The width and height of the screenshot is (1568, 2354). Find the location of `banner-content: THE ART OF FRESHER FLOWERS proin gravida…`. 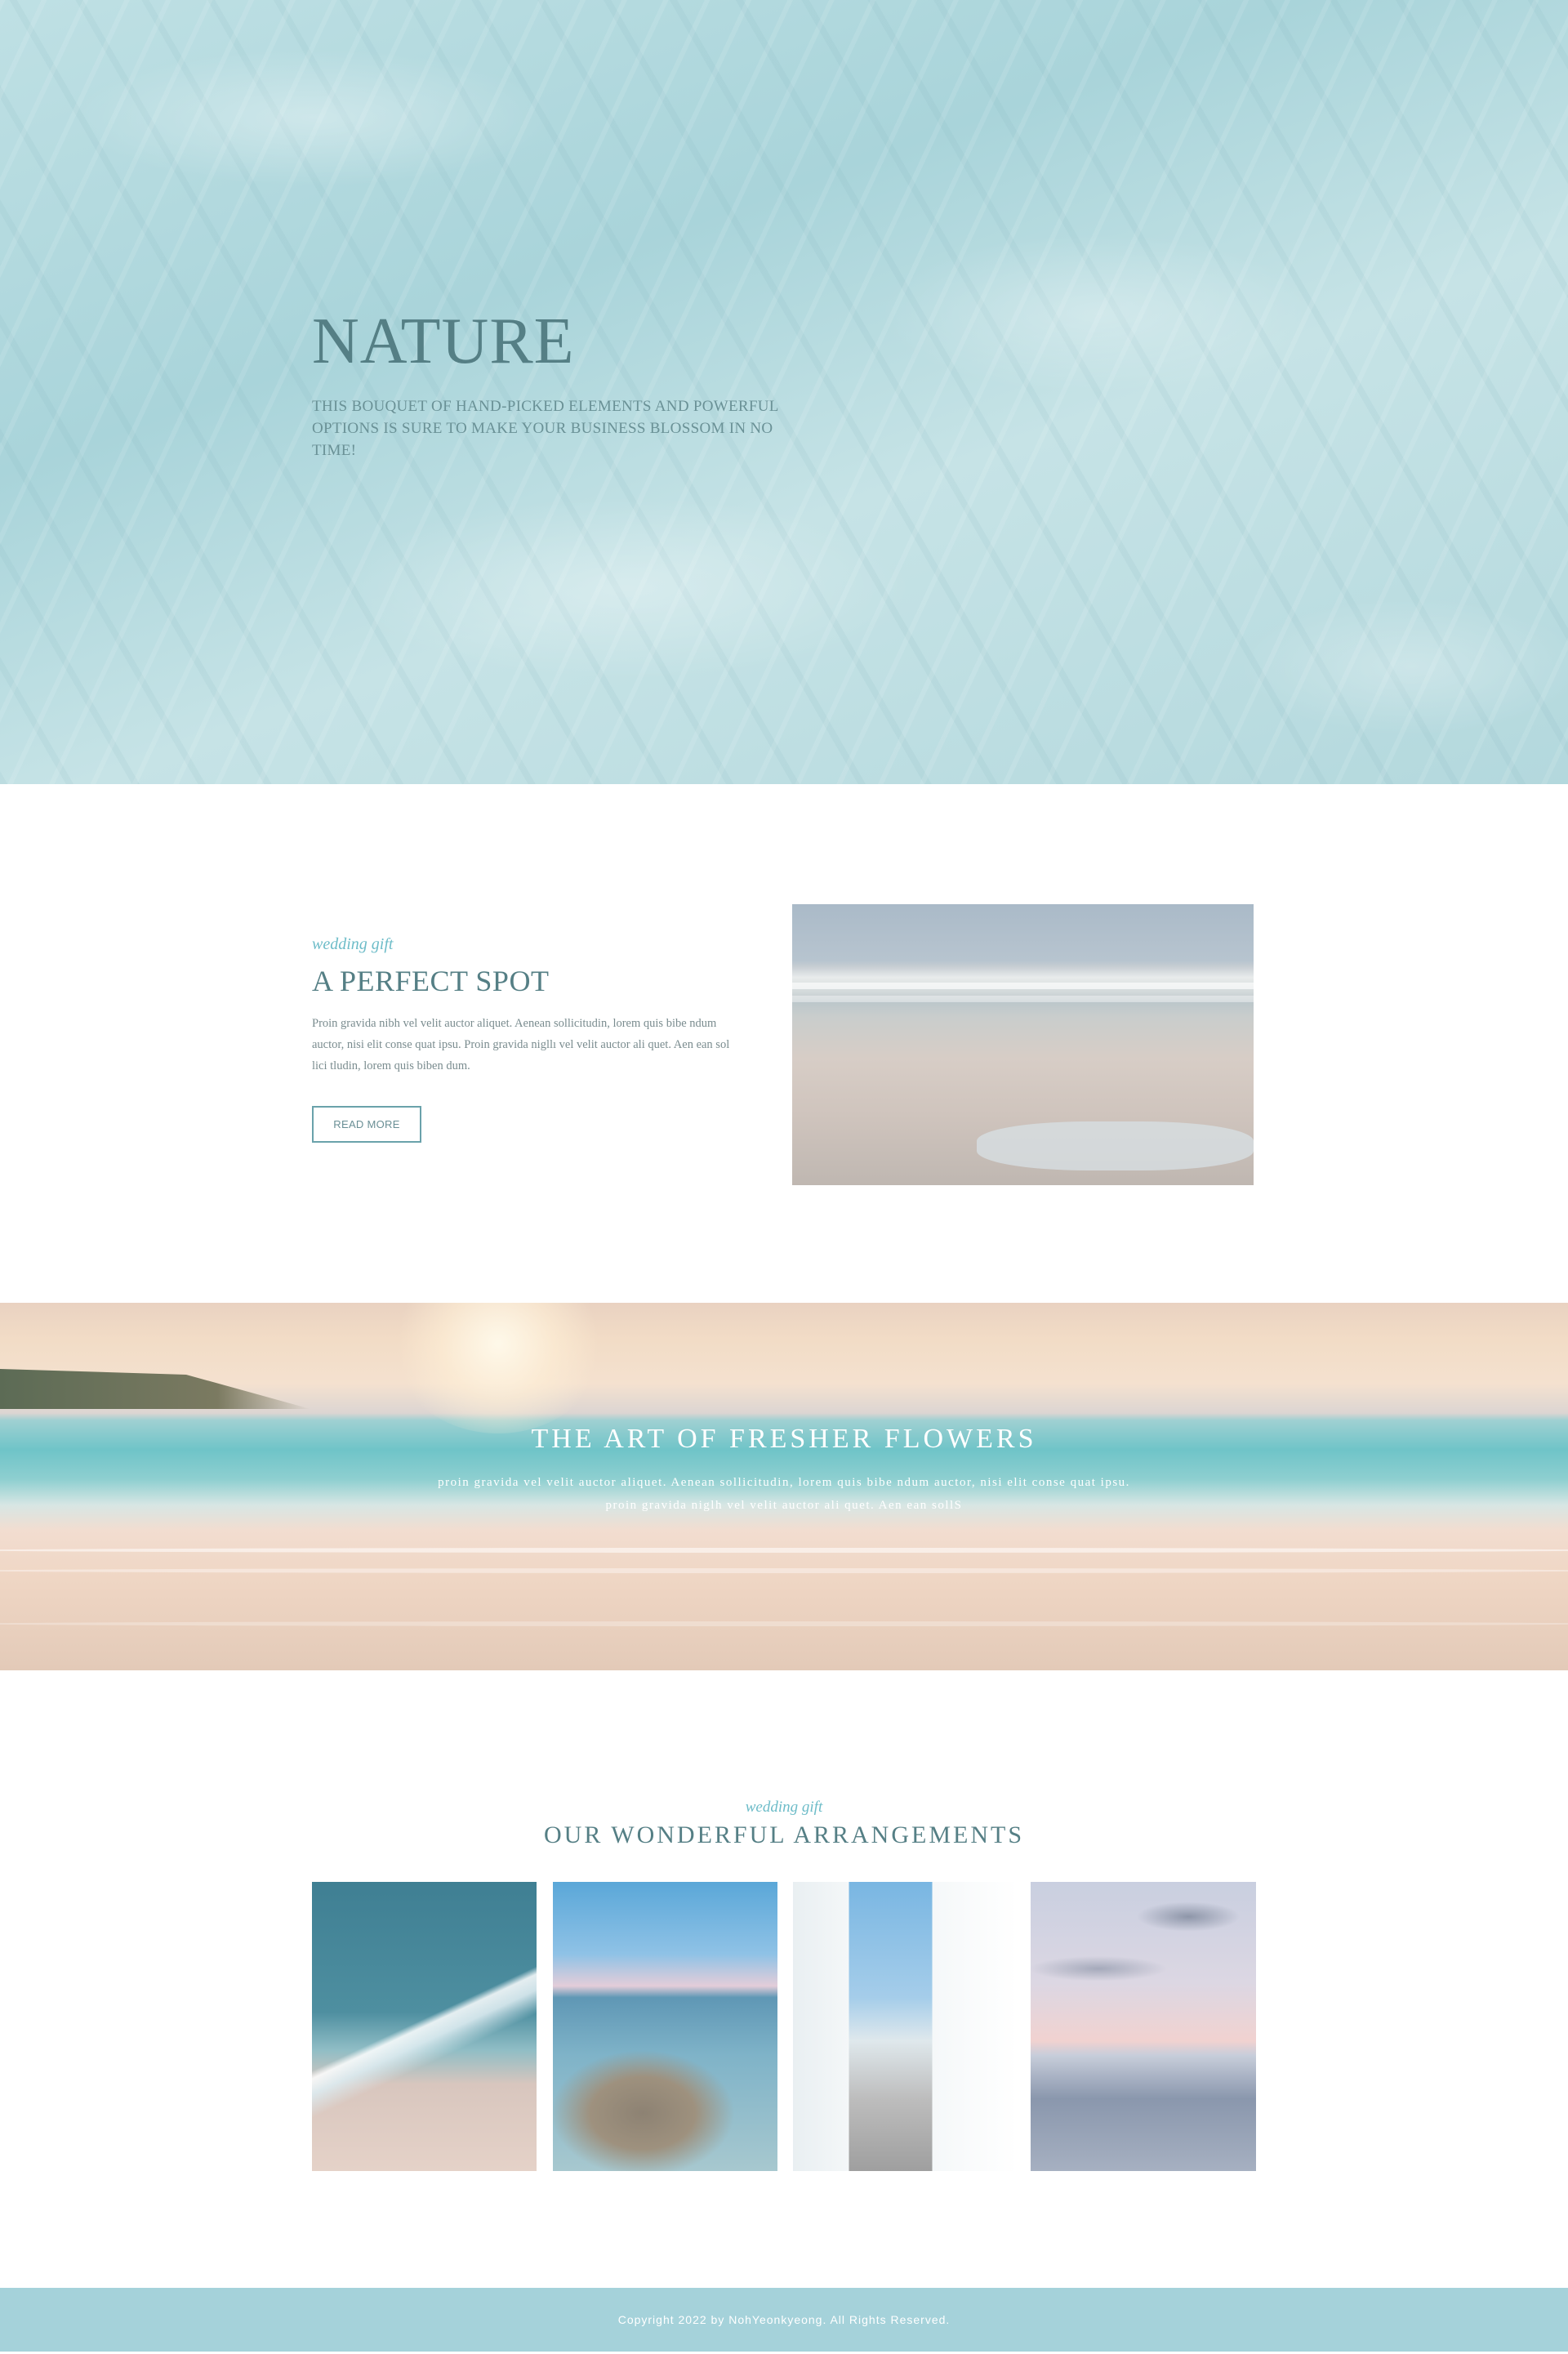

banner-content: THE ART OF FRESHER FLOWERS proin gravida… is located at coordinates (784, 1471).